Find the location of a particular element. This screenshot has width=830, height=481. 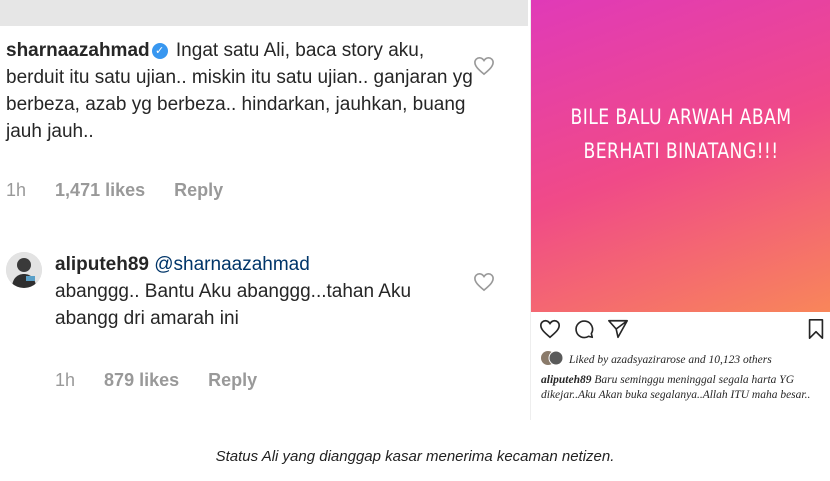

top-bar is located at coordinates (264, 13).